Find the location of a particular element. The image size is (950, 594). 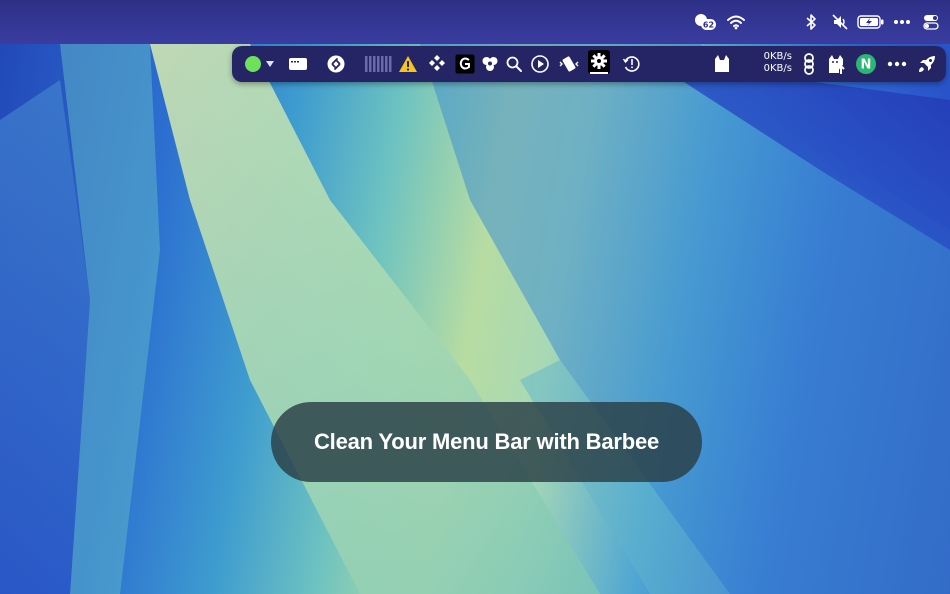

avatar-letter: N is located at coordinates (866, 65).